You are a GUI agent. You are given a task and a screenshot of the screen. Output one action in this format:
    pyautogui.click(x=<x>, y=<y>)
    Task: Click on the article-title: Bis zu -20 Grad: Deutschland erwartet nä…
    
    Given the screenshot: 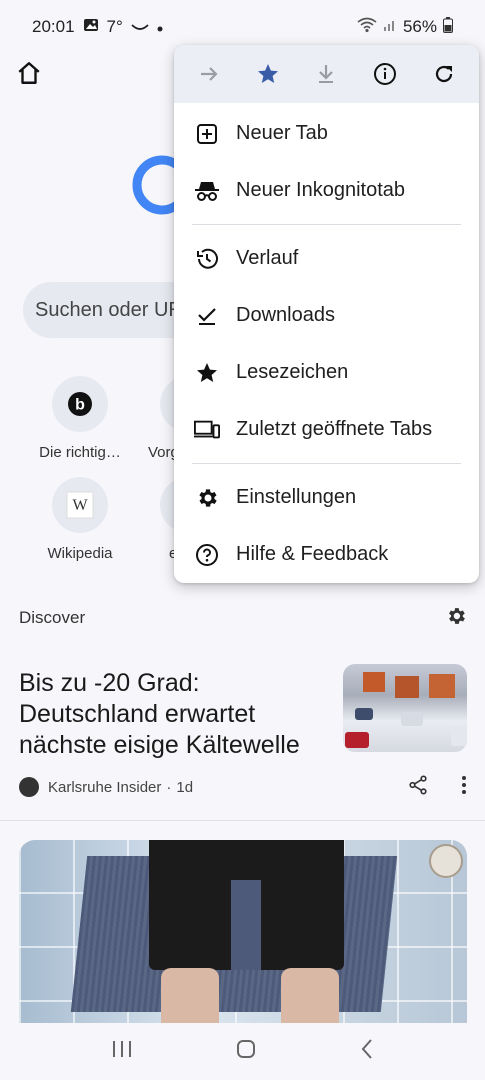 What is the action you would take?
    pyautogui.click(x=174, y=714)
    